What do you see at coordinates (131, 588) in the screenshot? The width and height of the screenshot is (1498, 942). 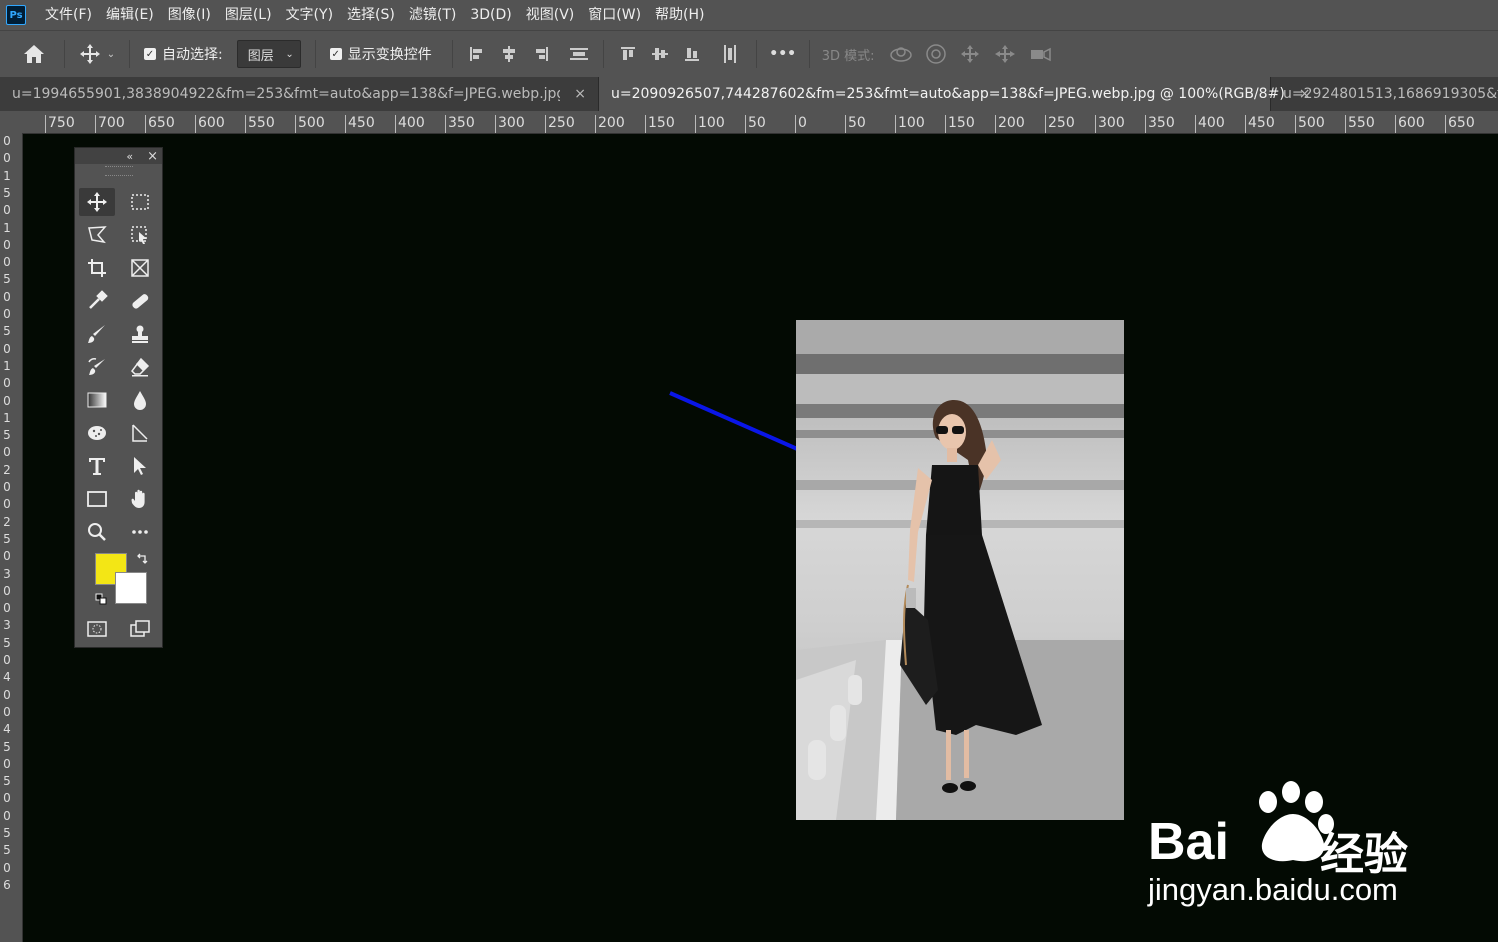 I see `background-color-swatch` at bounding box center [131, 588].